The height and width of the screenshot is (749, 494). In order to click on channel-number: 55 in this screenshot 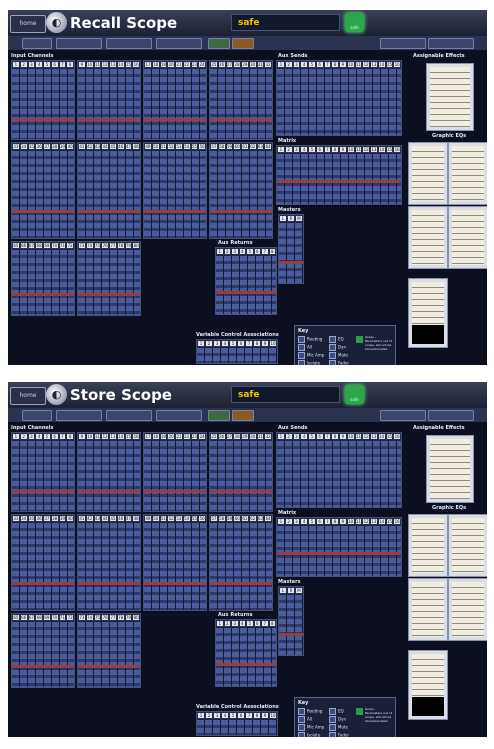, I will do `click(194, 146)`.